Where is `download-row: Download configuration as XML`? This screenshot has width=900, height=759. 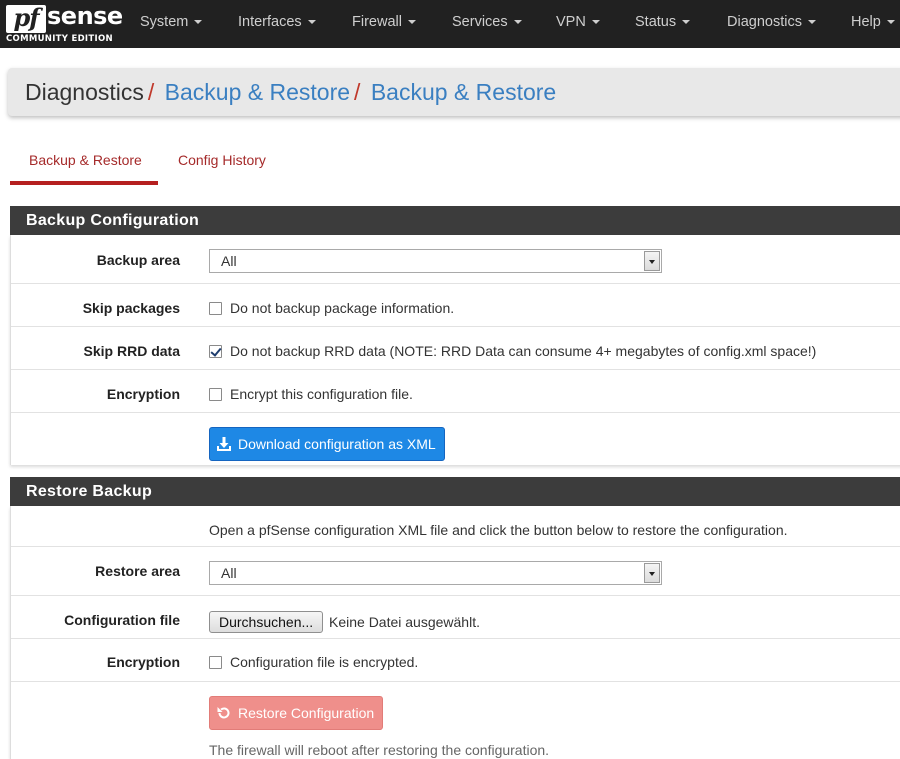 download-row: Download configuration as XML is located at coordinates (455, 439).